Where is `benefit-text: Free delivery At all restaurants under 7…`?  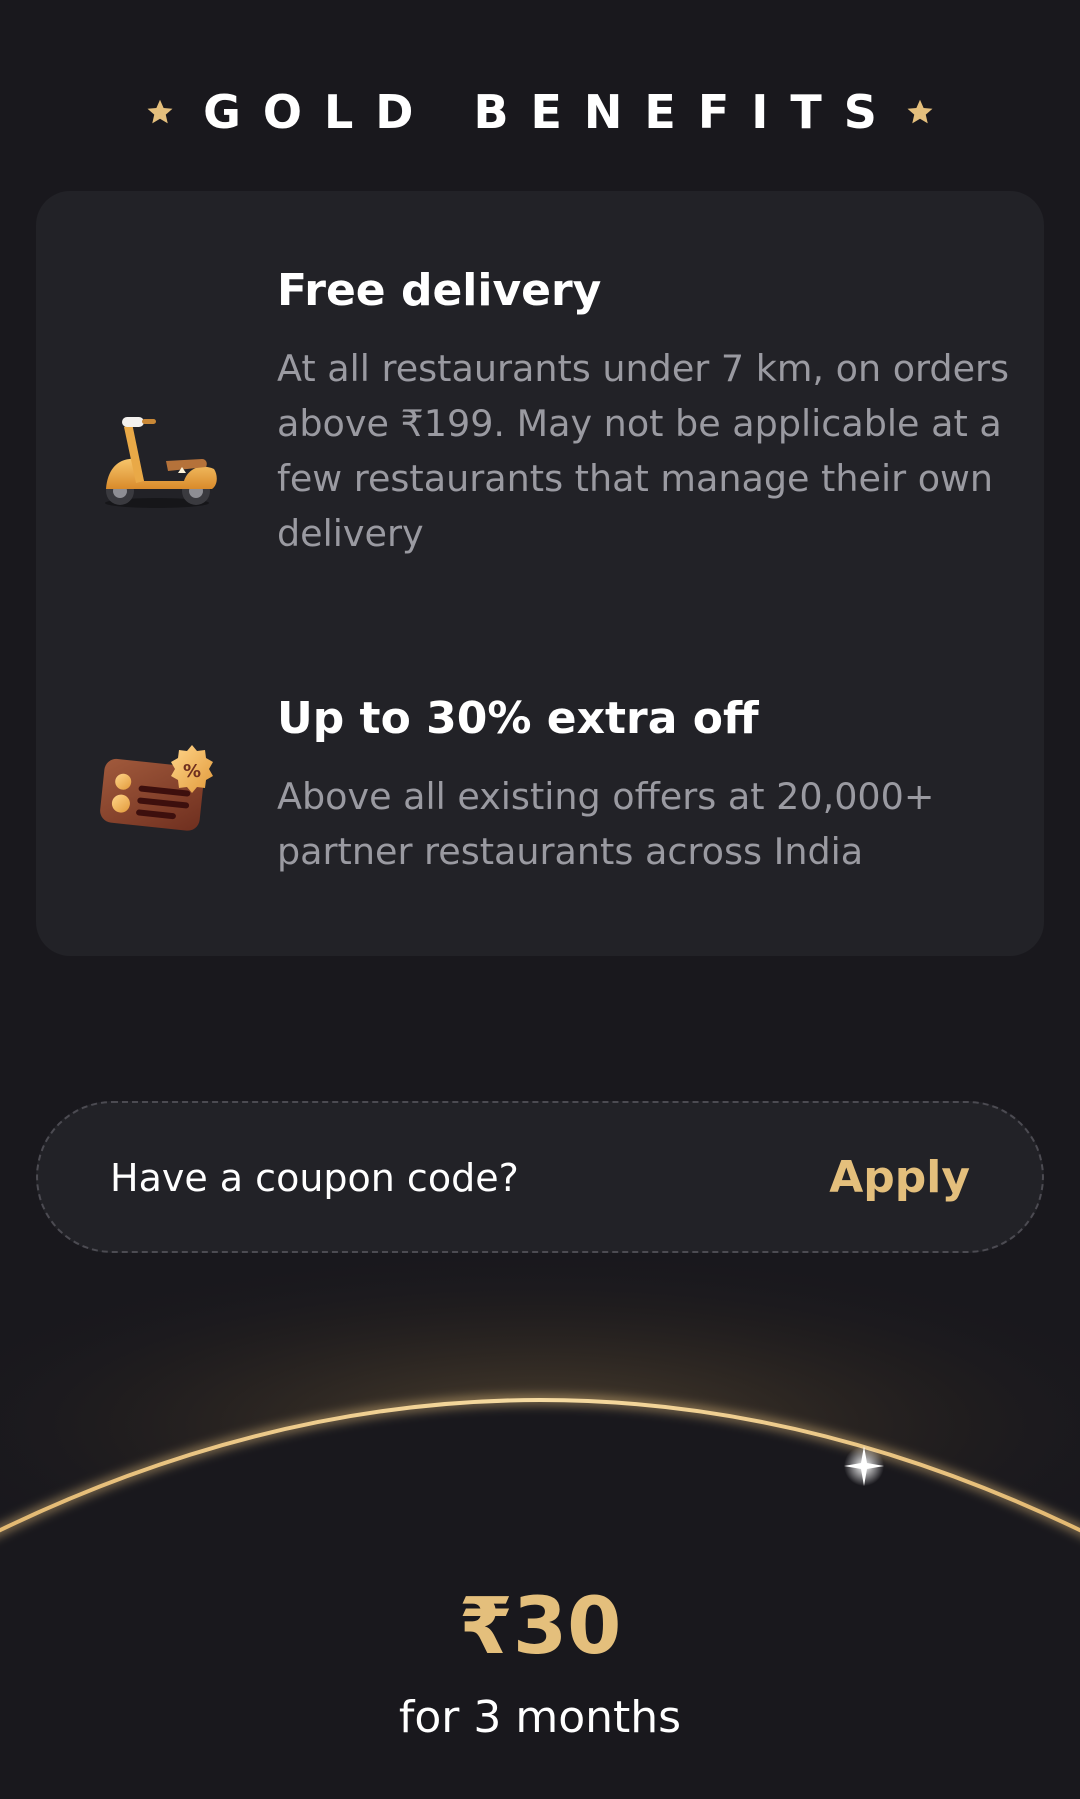 benefit-text: Free delivery At all restaurants under 7… is located at coordinates (647, 412).